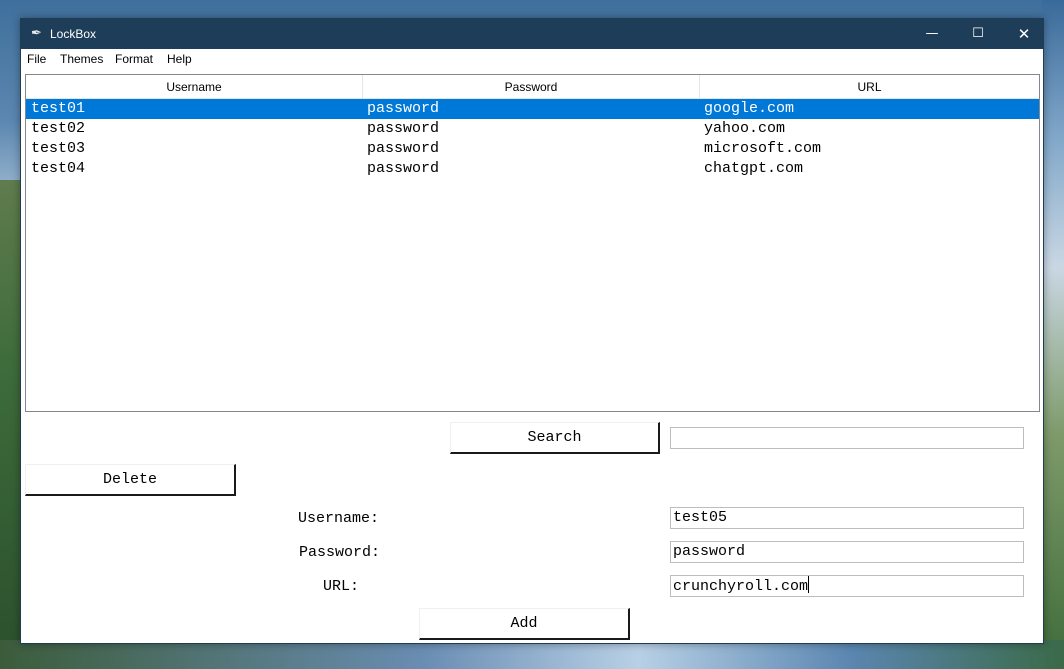 This screenshot has width=1064, height=669. Describe the element at coordinates (741, 586) in the screenshot. I see `url-value: crunchyroll.com` at that location.